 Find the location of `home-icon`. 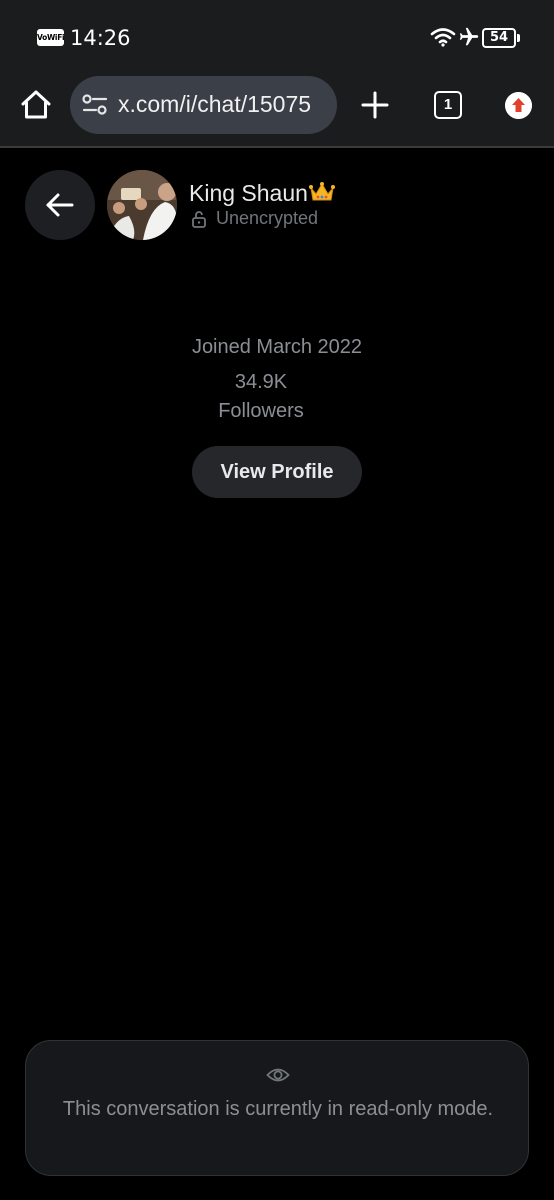

home-icon is located at coordinates (36, 105).